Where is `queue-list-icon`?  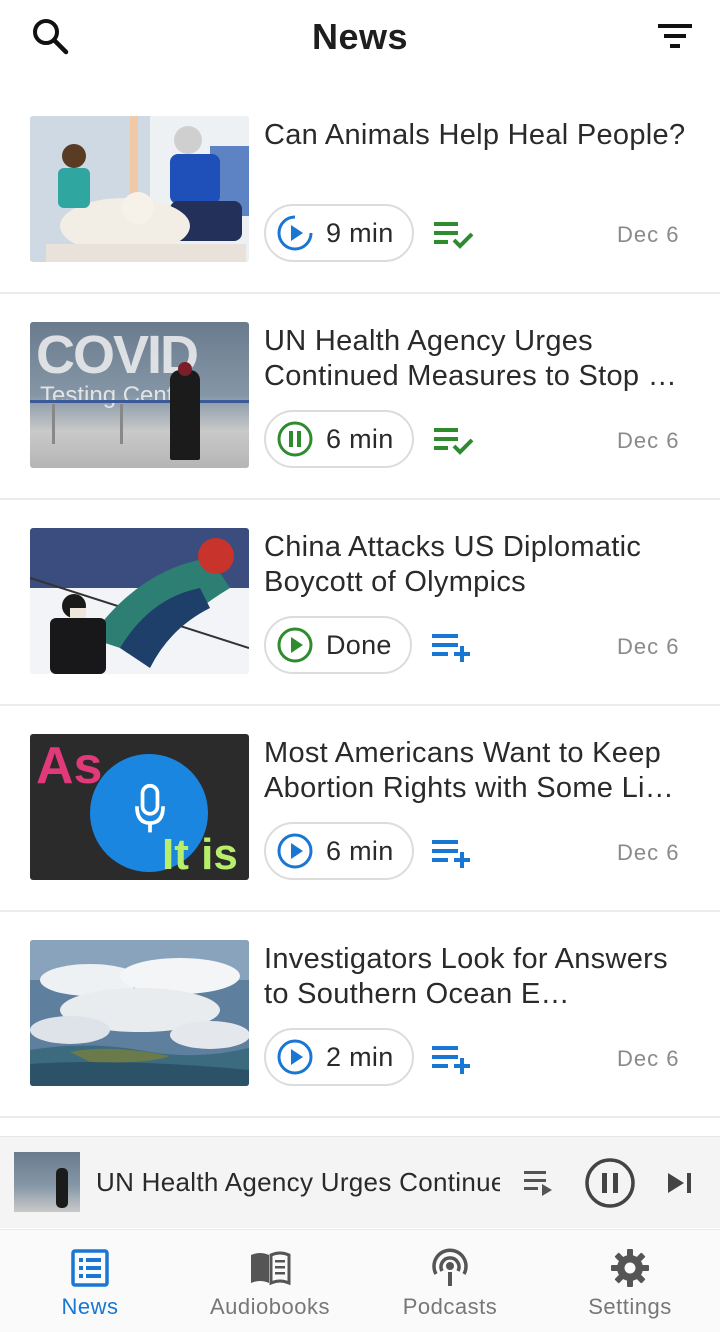 queue-list-icon is located at coordinates (539, 1183).